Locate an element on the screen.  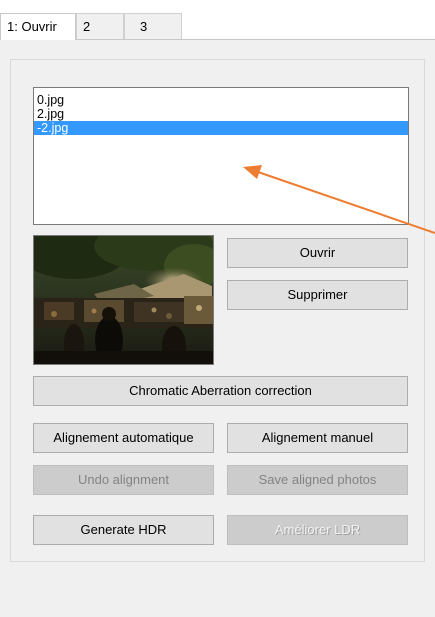
photo-thumbnail-icon is located at coordinates (123, 300).